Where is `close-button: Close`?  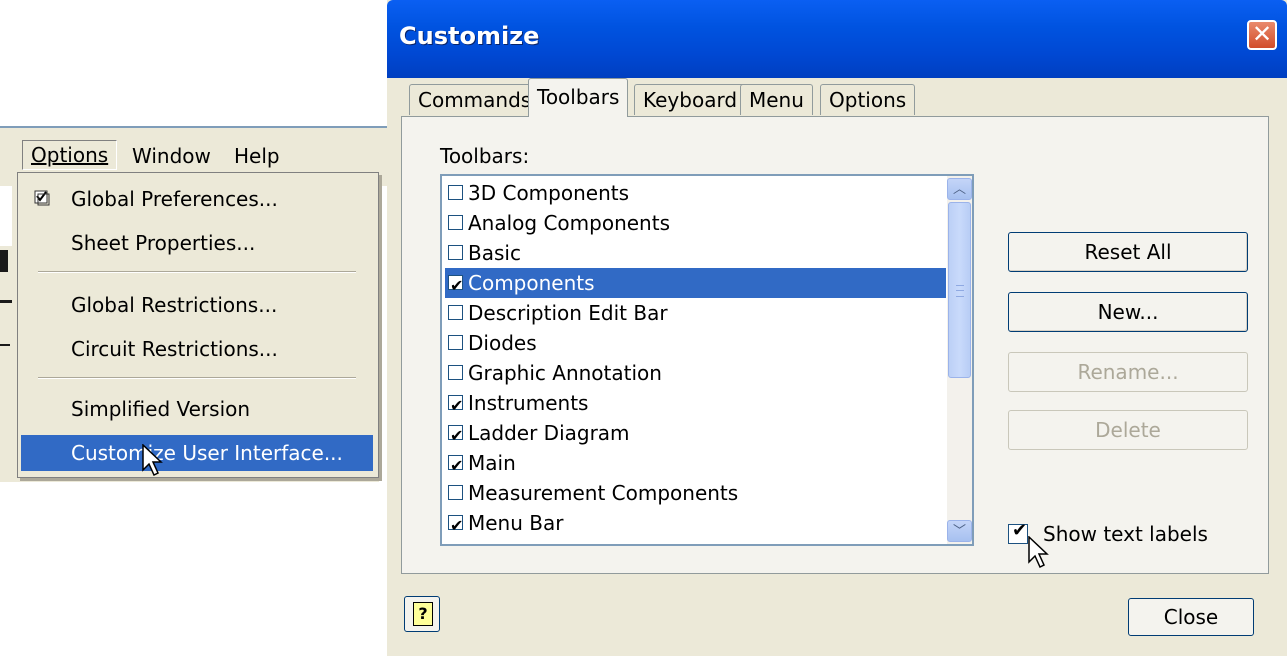 close-button: Close is located at coordinates (1191, 617).